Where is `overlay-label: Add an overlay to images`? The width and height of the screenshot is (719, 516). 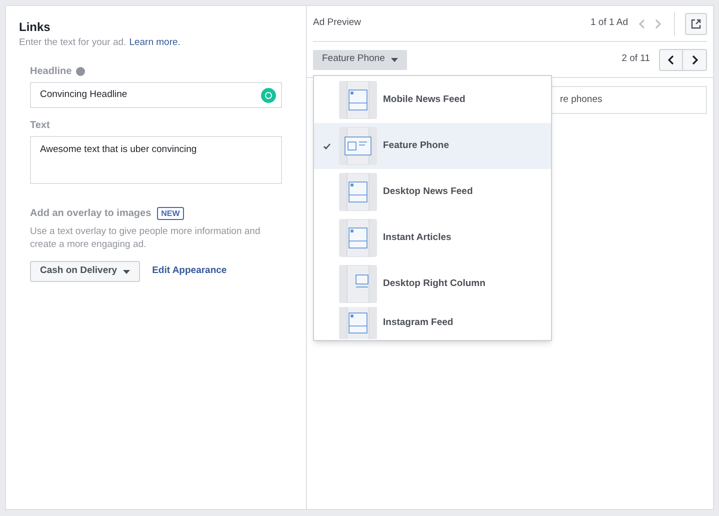 overlay-label: Add an overlay to images is located at coordinates (91, 214).